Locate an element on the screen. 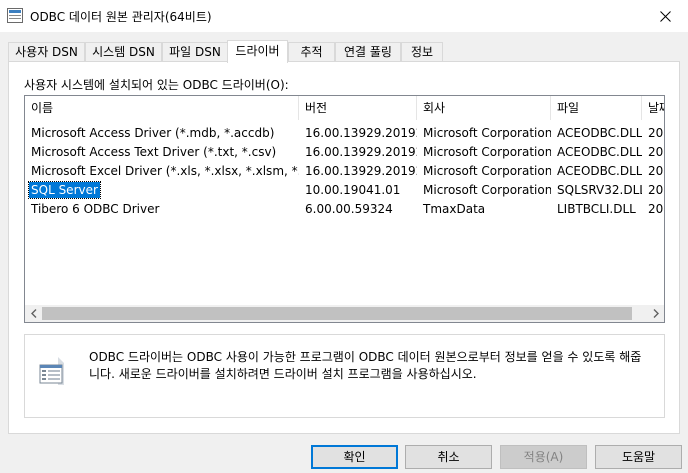 The image size is (688, 473). chevron-left-icon is located at coordinates (33, 313).